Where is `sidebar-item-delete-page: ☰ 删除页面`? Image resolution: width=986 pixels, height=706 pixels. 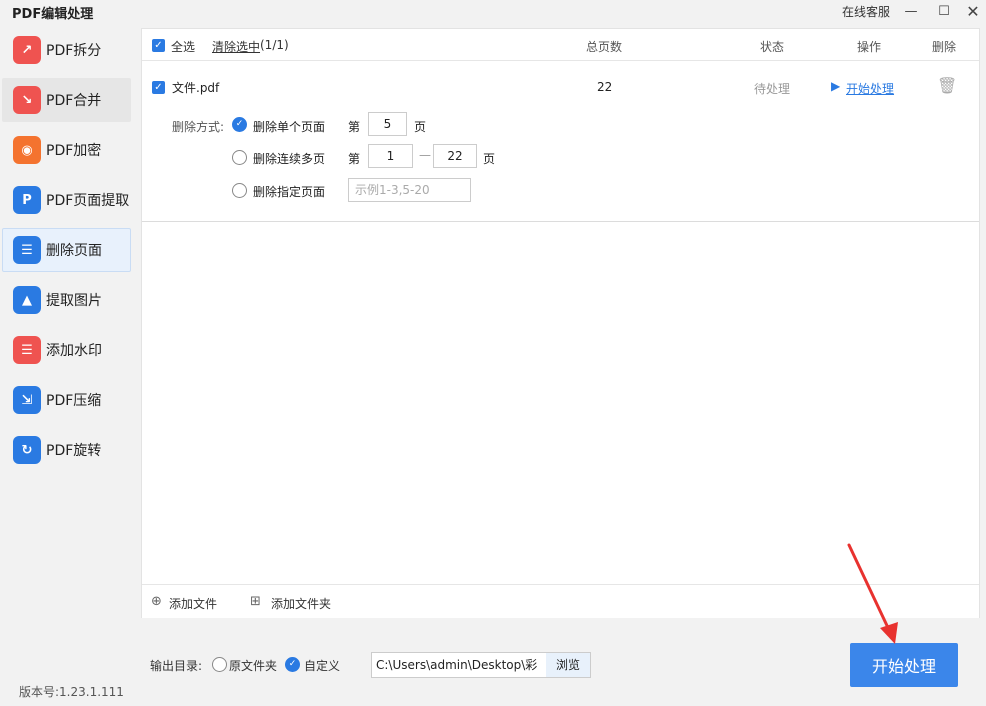
sidebar-item-delete-page: ☰ 删除页面 is located at coordinates (66, 250).